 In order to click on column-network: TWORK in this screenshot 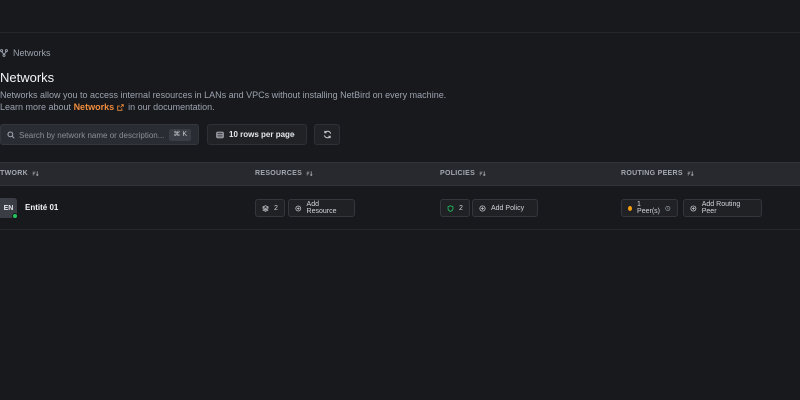, I will do `click(19, 173)`.